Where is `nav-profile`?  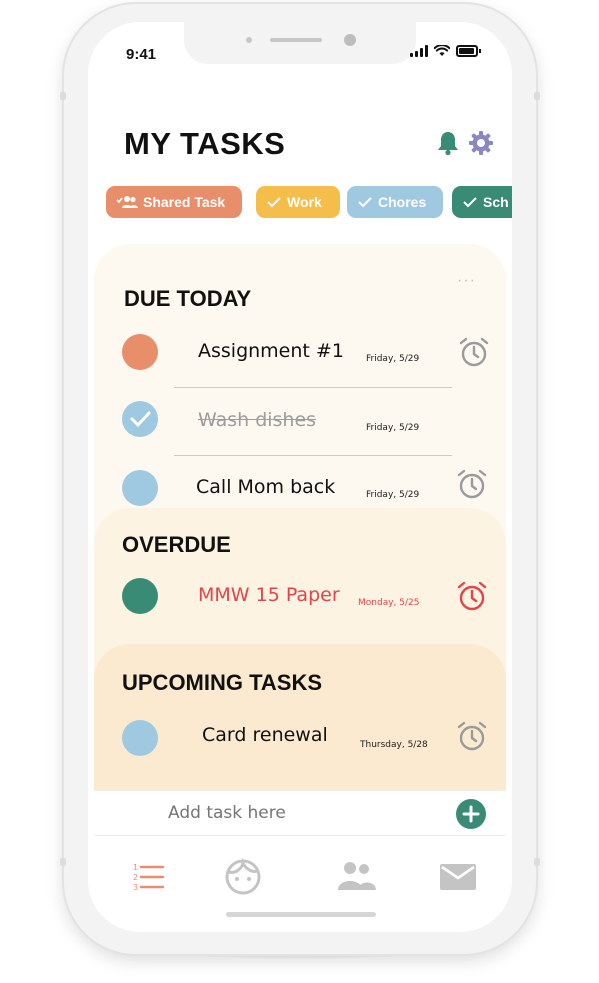 nav-profile is located at coordinates (243, 879).